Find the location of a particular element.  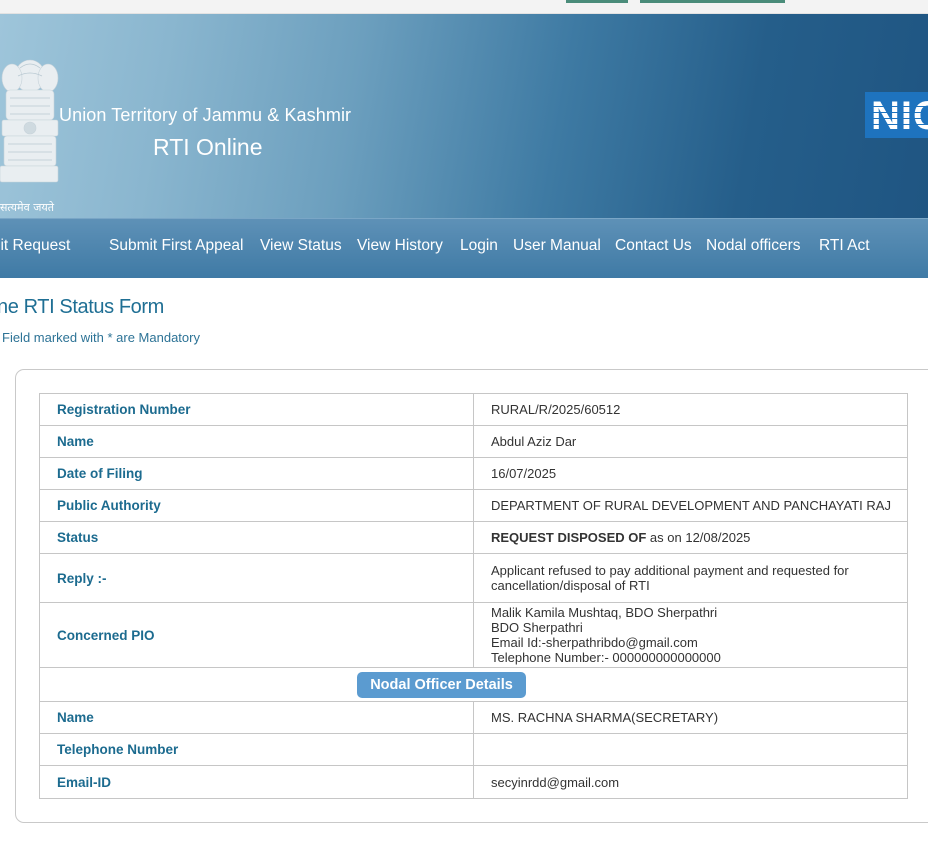

nodal-officer-details-button: Nodal Officer Details is located at coordinates (441, 684).